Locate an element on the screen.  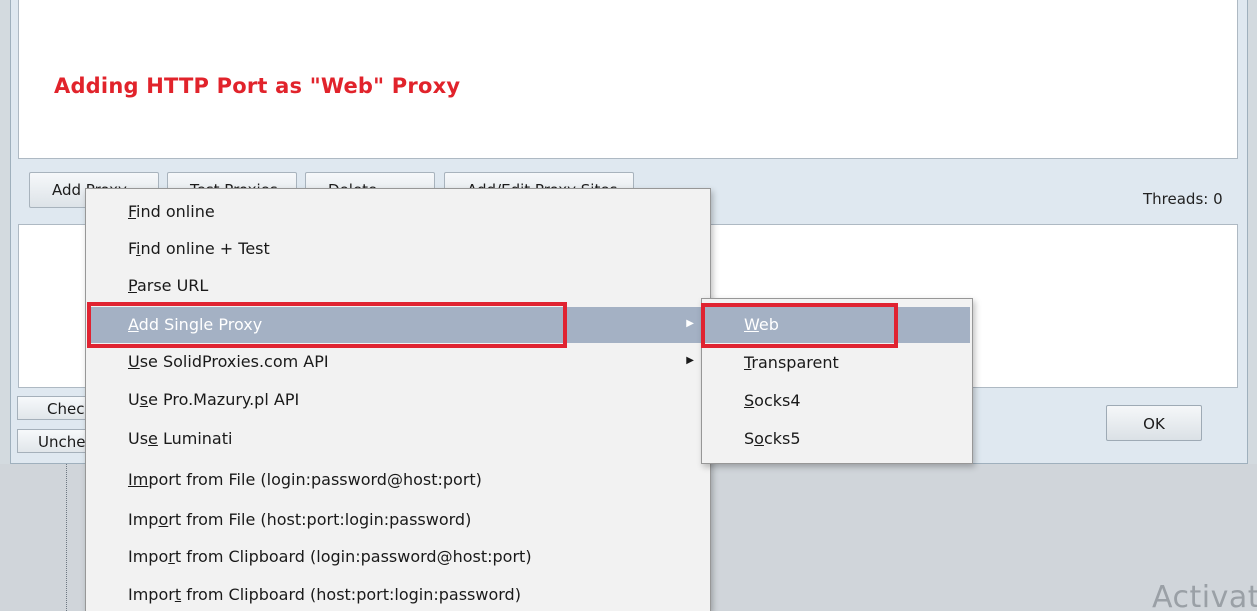
threads-count: Threads: 0 is located at coordinates (1183, 199).